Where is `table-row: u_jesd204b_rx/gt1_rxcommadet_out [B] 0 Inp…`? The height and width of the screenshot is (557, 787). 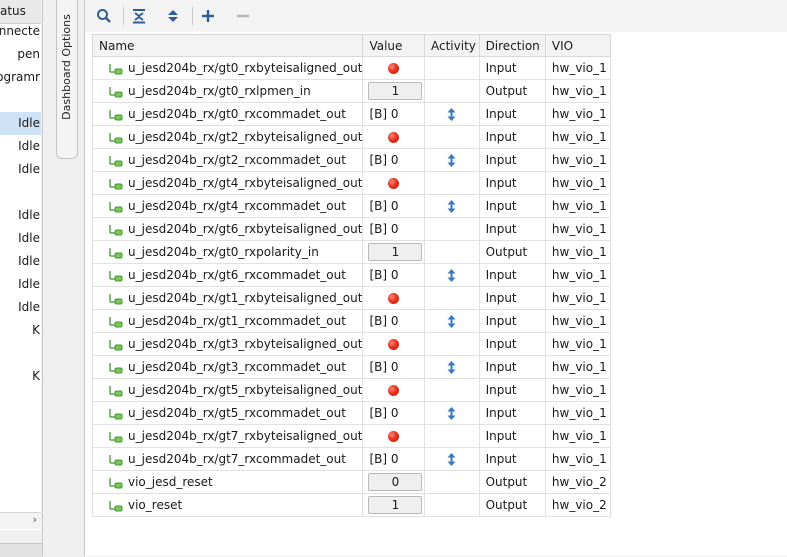
table-row: u_jesd204b_rx/gt1_rxcommadet_out [B] 0 Inp… is located at coordinates (351, 321).